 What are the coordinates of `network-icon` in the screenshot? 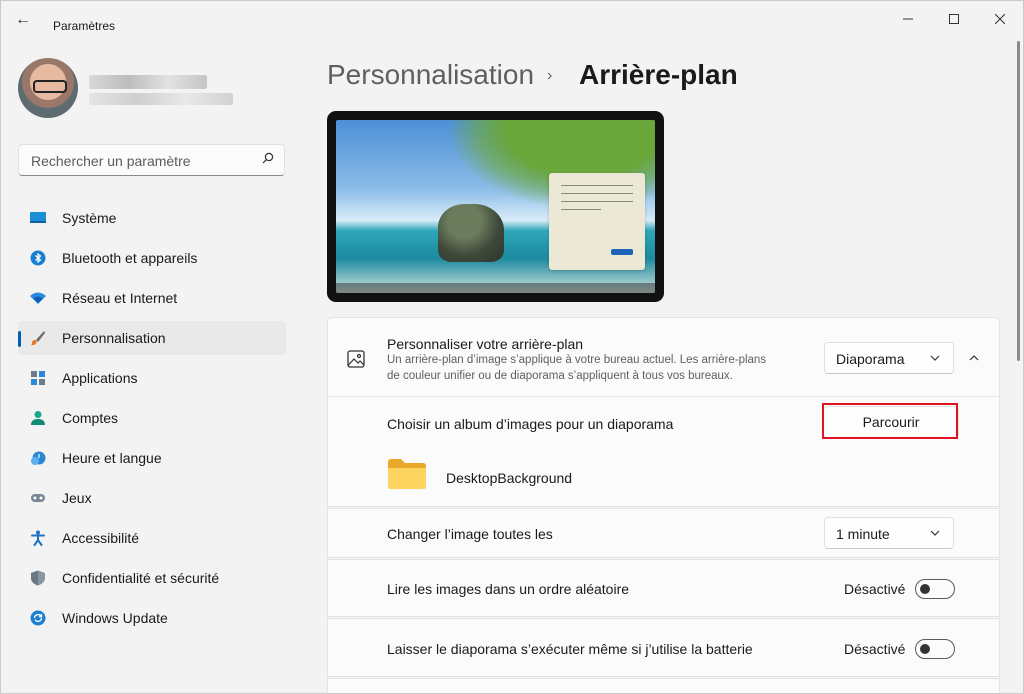 It's located at (38, 298).